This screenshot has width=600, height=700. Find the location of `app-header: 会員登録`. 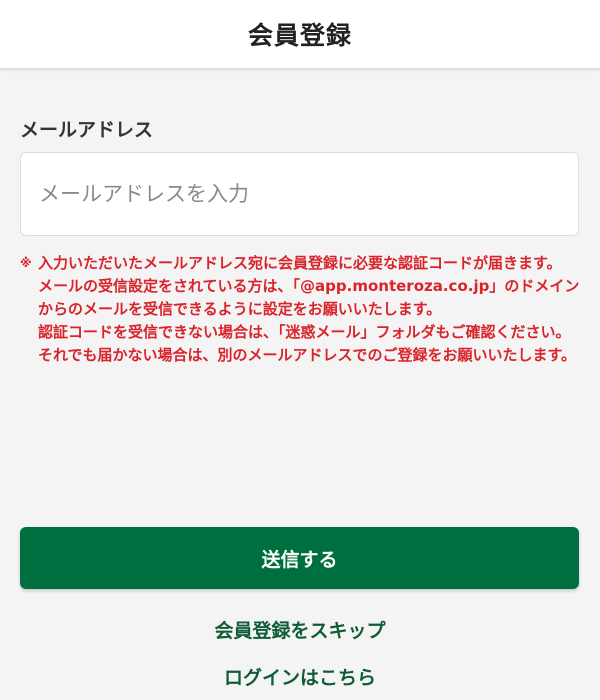

app-header: 会員登録 is located at coordinates (300, 34).